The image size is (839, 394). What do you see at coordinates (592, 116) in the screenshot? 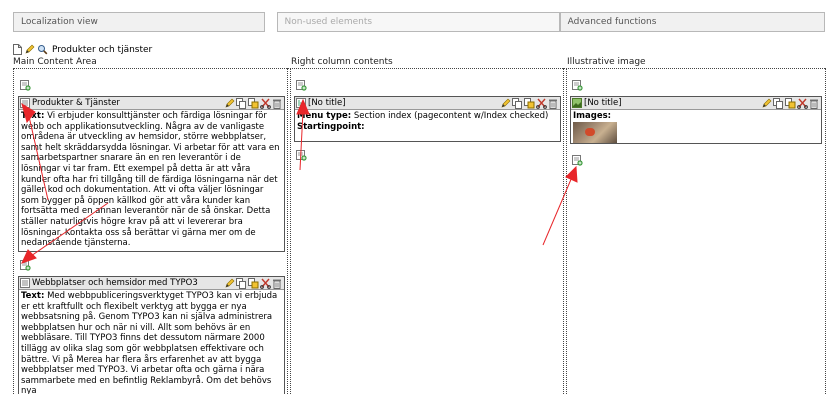
I see `images-label: Images:` at bounding box center [592, 116].